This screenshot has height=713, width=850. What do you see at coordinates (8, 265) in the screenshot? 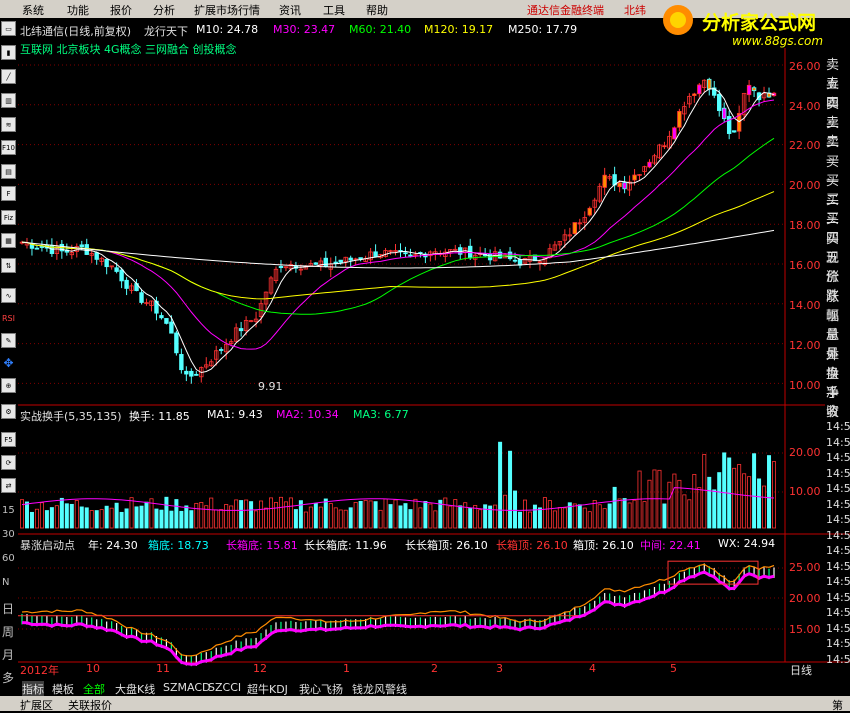
I see `compare-icon: ⇅` at bounding box center [8, 265].